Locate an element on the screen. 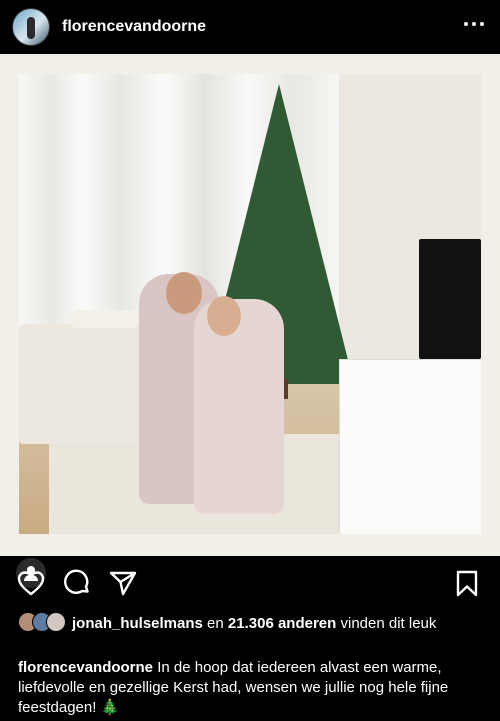  pillow is located at coordinates (105, 319).